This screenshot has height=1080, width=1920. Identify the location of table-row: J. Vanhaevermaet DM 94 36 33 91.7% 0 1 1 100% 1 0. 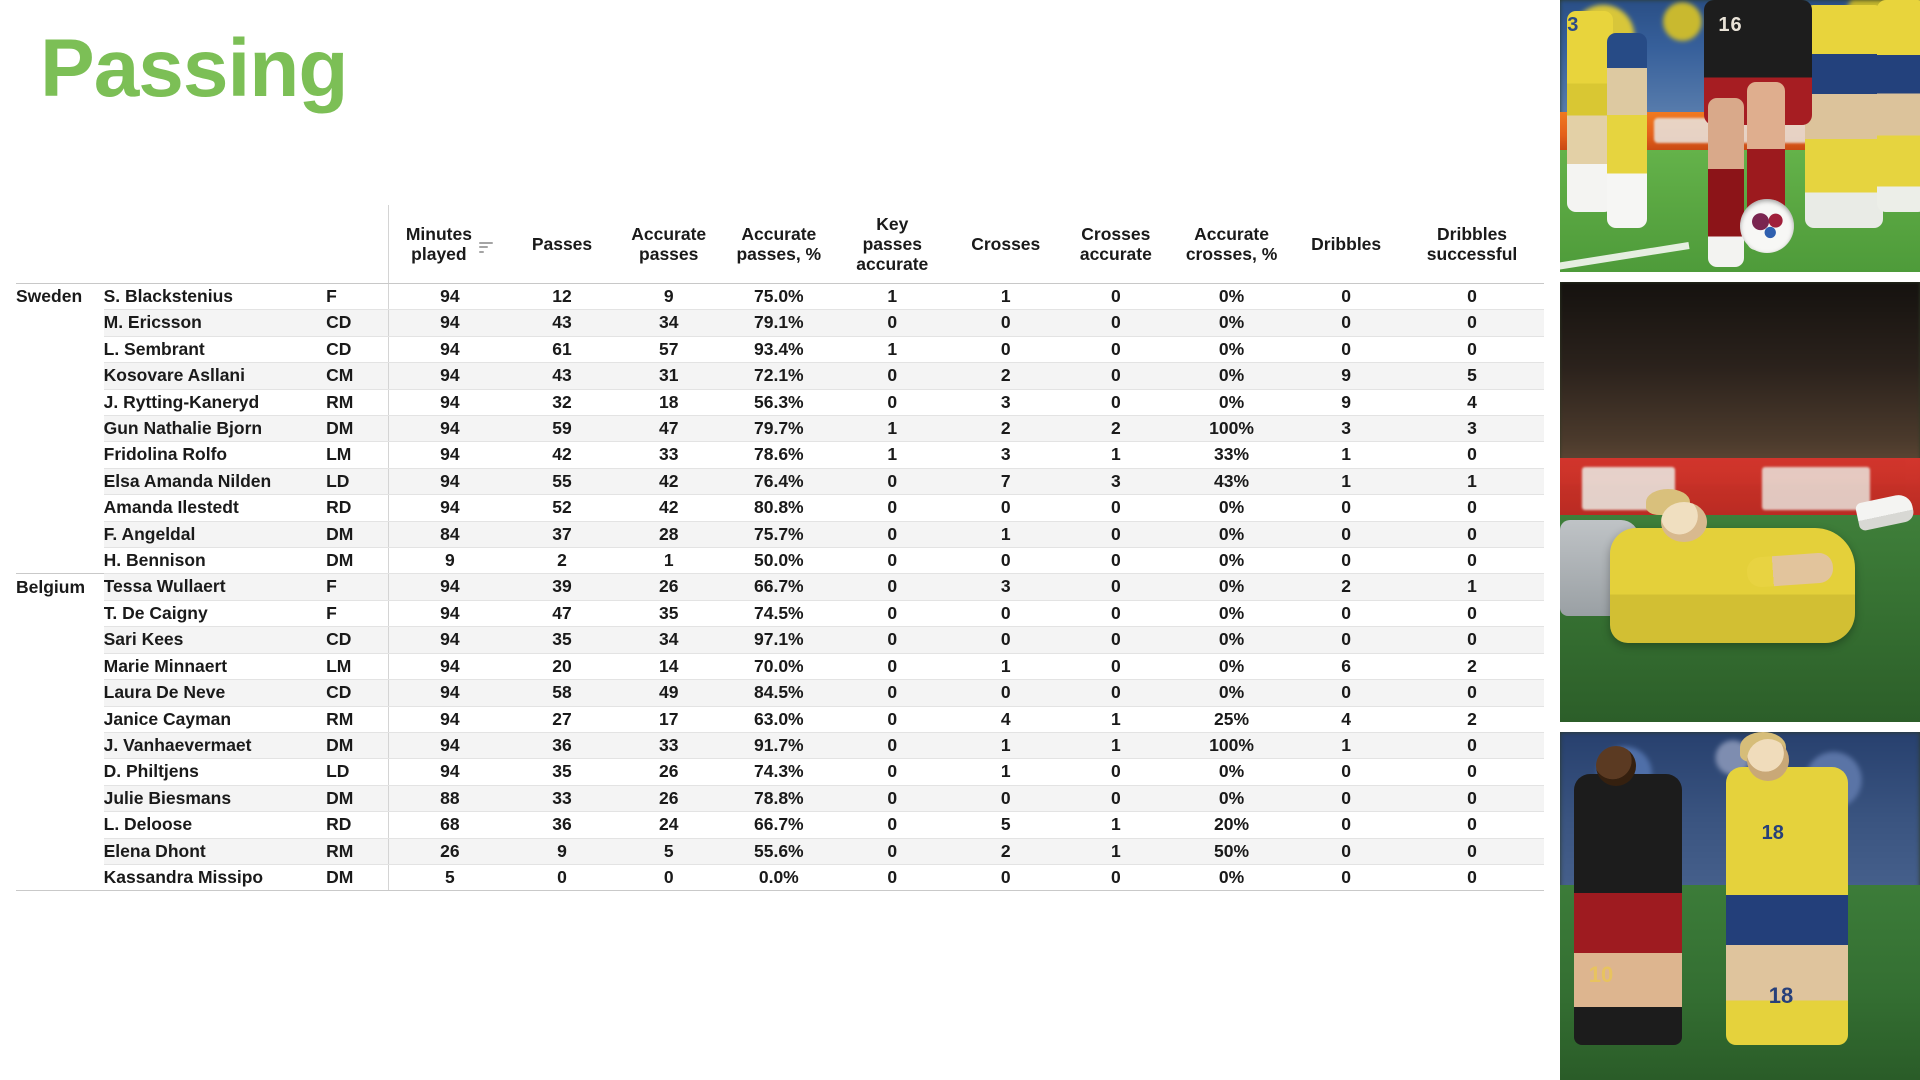
(780, 746).